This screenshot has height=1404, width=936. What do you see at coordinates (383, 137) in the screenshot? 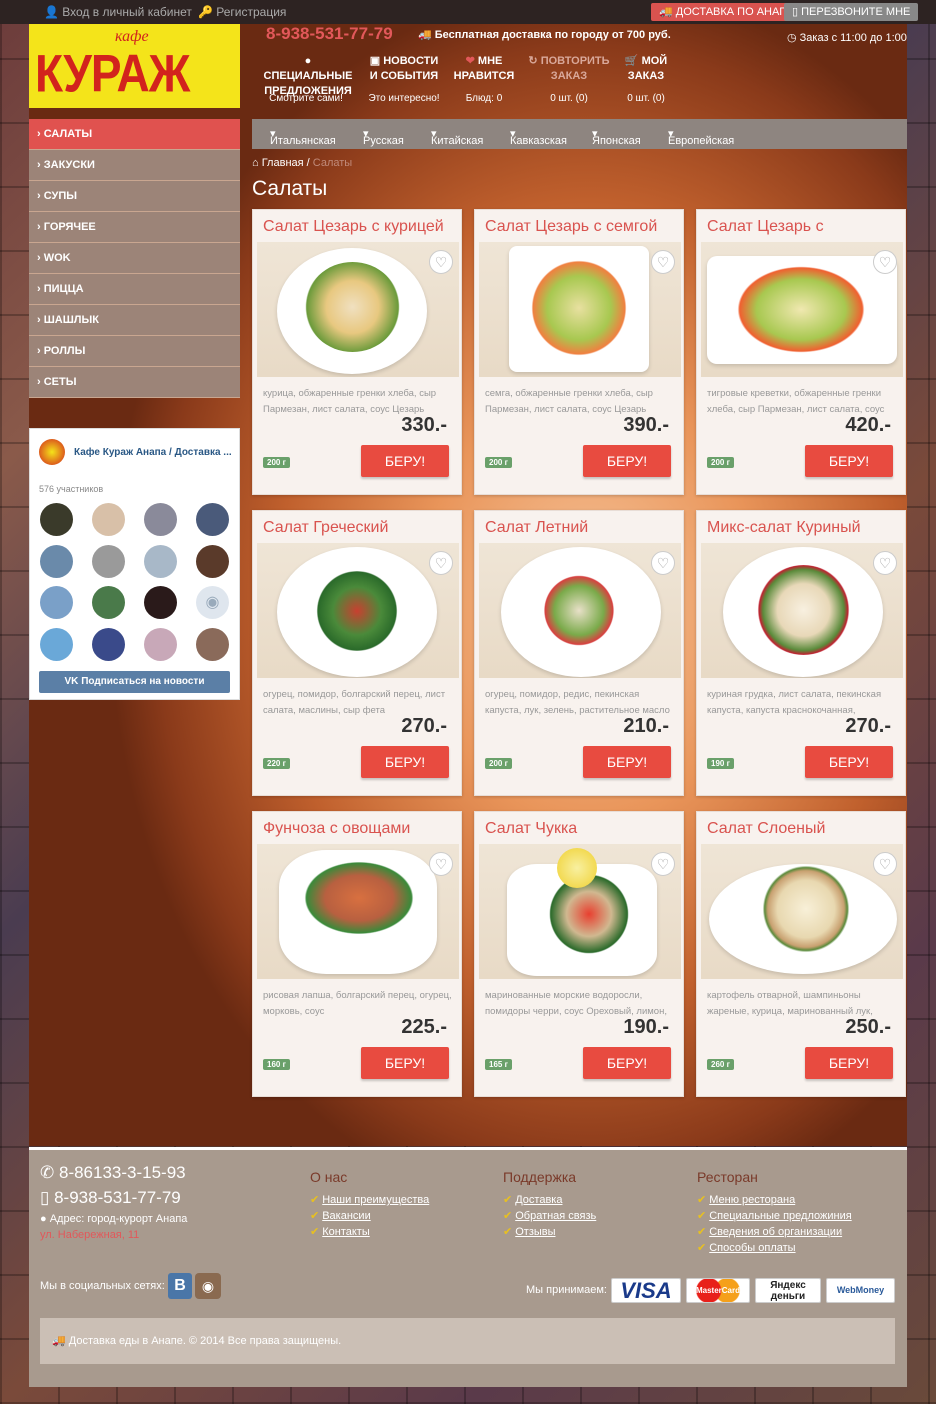
I see `cuisine-russian: Русская ▾` at bounding box center [383, 137].